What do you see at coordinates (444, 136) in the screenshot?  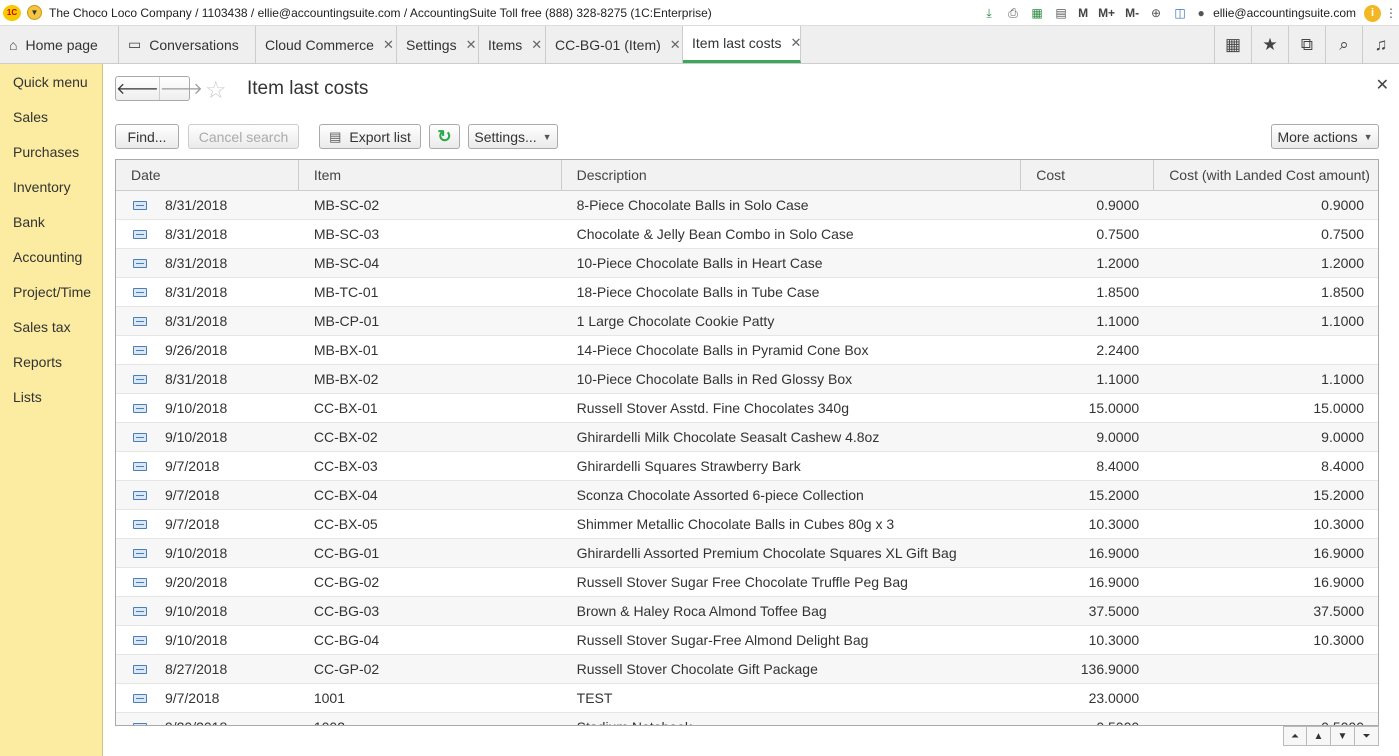 I see `refresh-button: ↻` at bounding box center [444, 136].